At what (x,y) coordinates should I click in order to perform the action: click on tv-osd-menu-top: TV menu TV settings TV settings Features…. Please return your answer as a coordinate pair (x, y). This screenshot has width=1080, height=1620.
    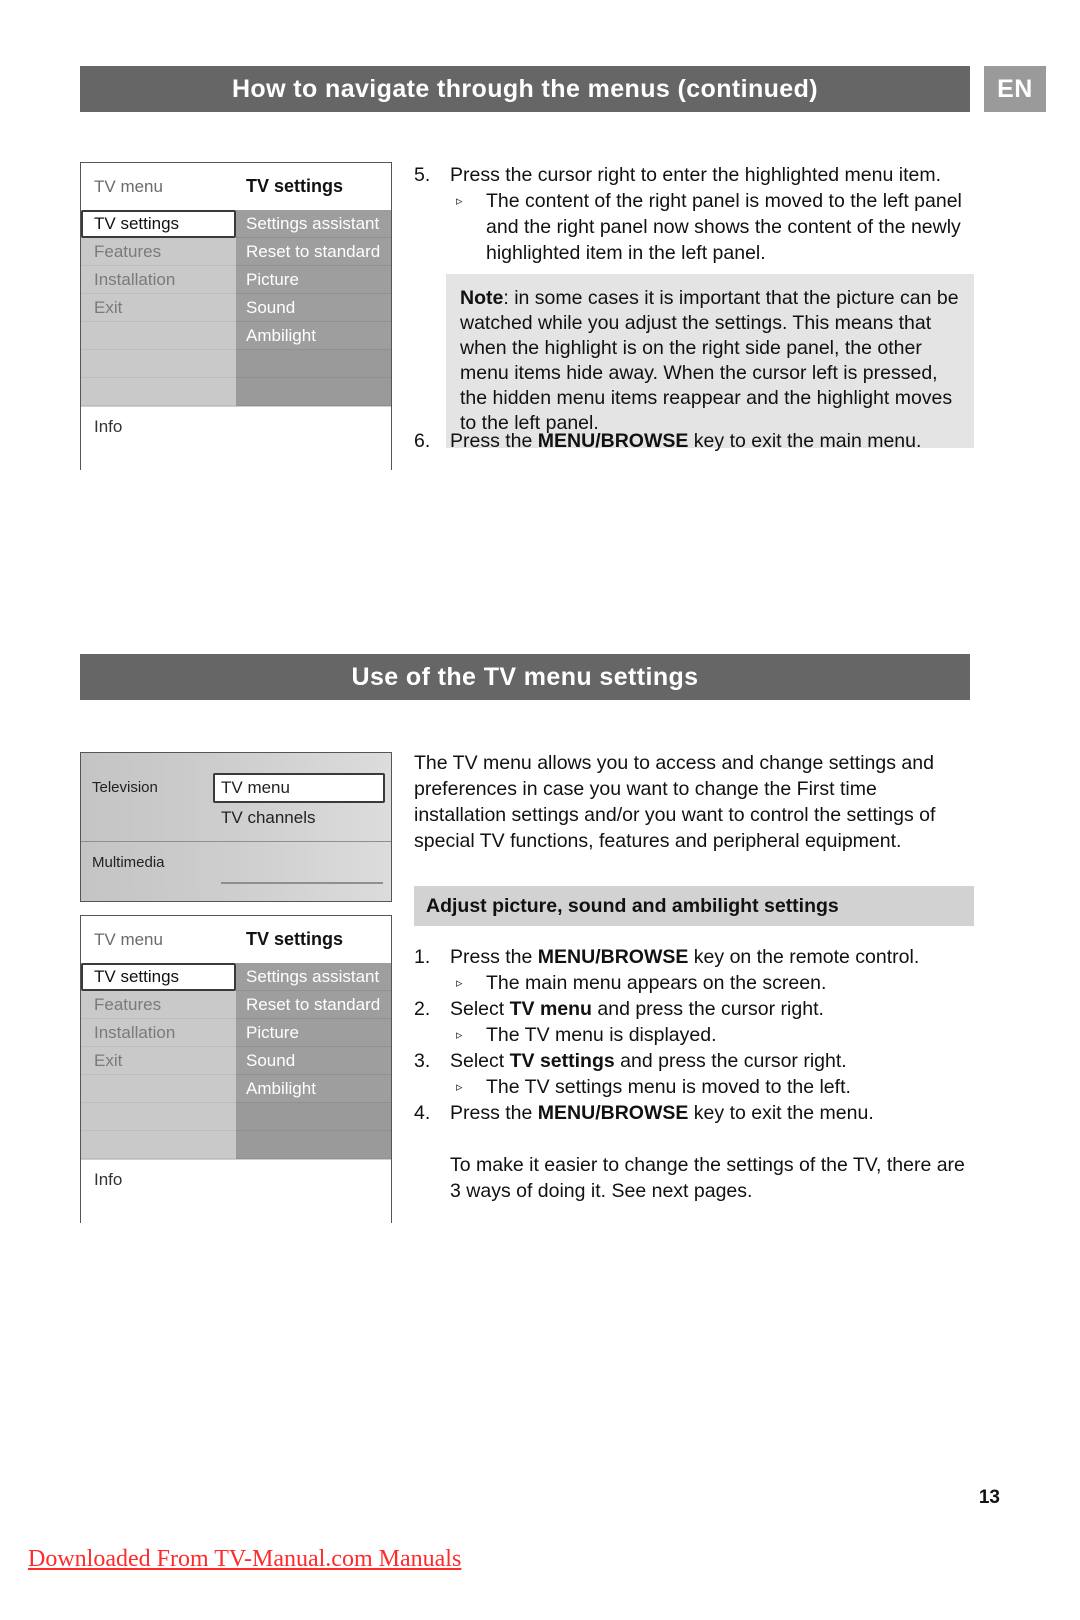
    Looking at the image, I should click on (236, 318).